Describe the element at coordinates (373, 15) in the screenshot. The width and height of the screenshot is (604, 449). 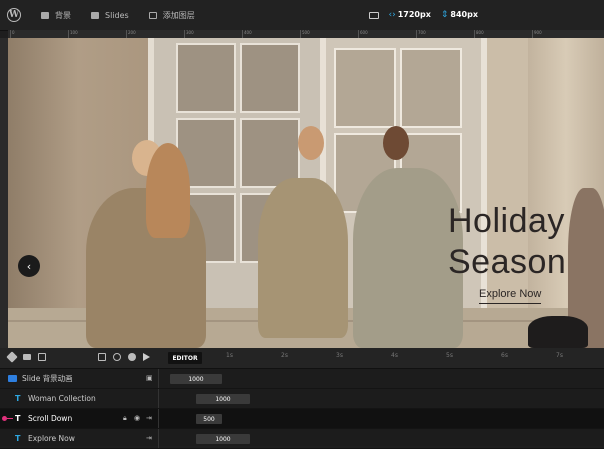
I see `desktop-icon` at that location.